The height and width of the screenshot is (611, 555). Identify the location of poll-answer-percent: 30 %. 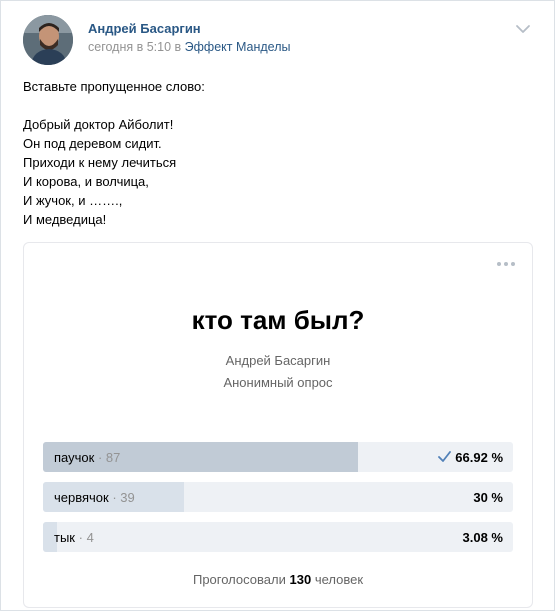
(488, 497).